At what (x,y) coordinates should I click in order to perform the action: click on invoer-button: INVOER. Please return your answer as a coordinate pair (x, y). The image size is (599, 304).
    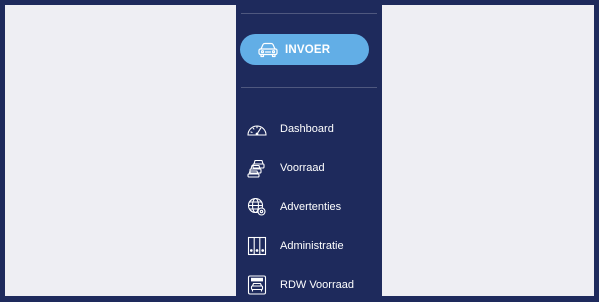
    Looking at the image, I should click on (304, 49).